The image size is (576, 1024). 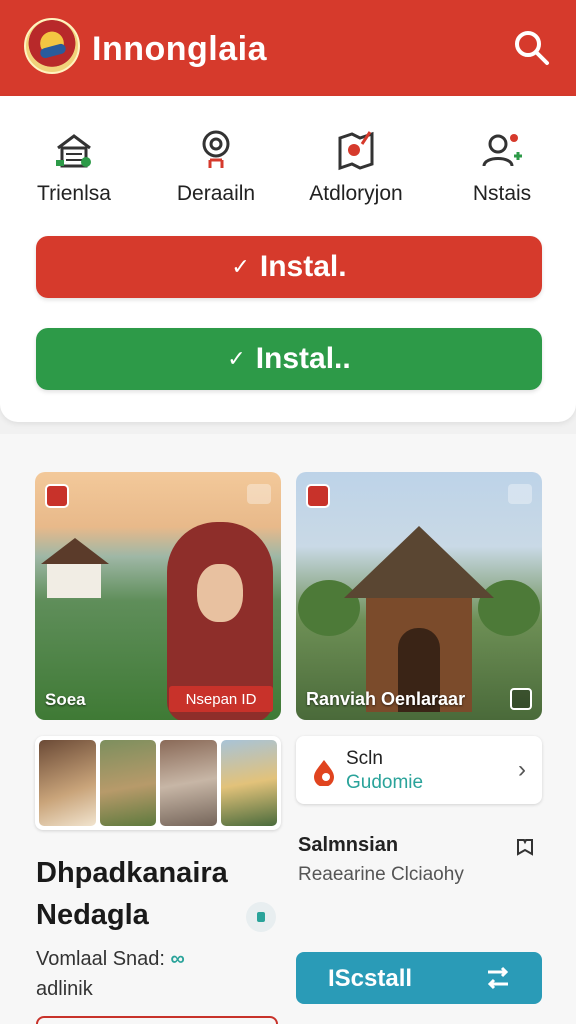 What do you see at coordinates (74, 193) in the screenshot?
I see `category-label: Trienlsa` at bounding box center [74, 193].